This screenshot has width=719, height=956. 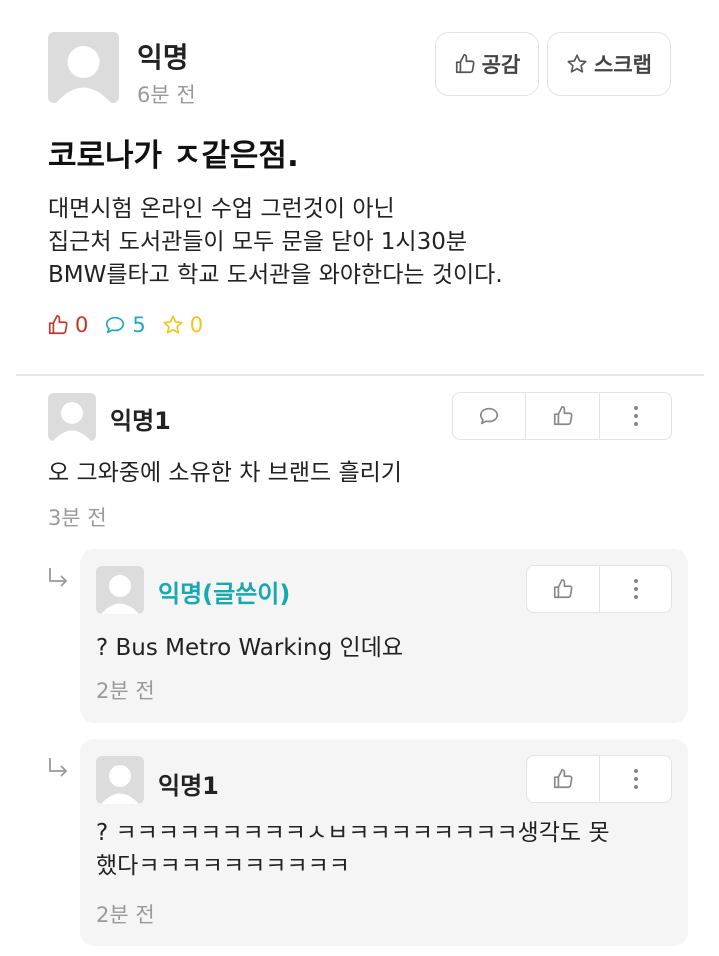 What do you see at coordinates (353, 833) in the screenshot?
I see `reply-text-line: ? ㅋㅋㅋㅋㅋㅋㅋㅋㅋㅅㅂㅋㅋㅋㅋㅋㅋㅋㅋ생각도 못` at bounding box center [353, 833].